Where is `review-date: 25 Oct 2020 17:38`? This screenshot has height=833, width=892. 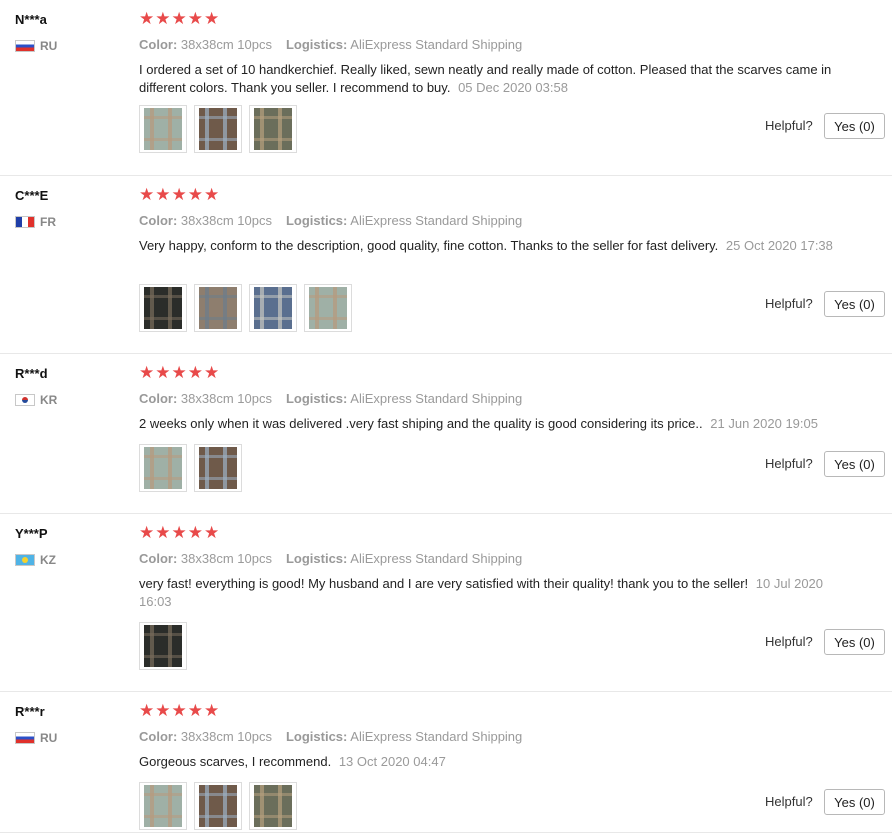 review-date: 25 Oct 2020 17:38 is located at coordinates (779, 245).